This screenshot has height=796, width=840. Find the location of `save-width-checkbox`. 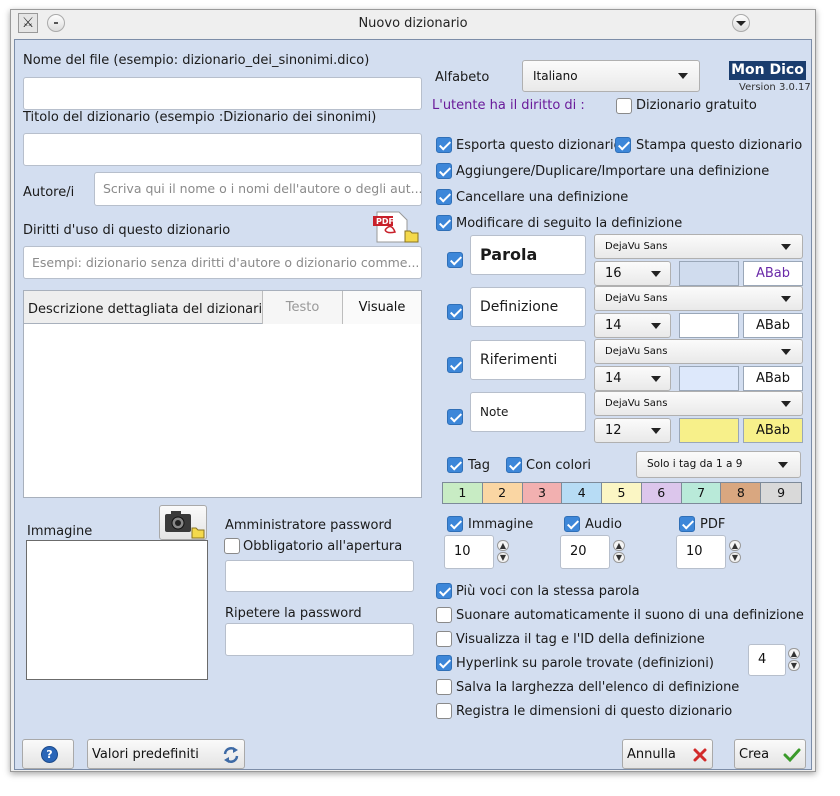

save-width-checkbox is located at coordinates (444, 687).